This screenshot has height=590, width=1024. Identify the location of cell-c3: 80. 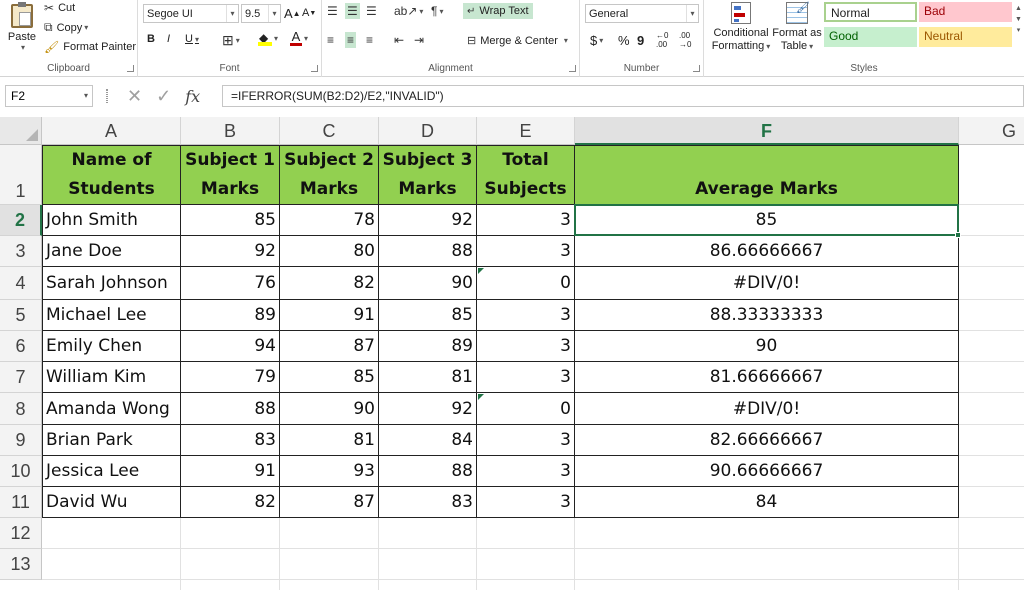
(329, 251).